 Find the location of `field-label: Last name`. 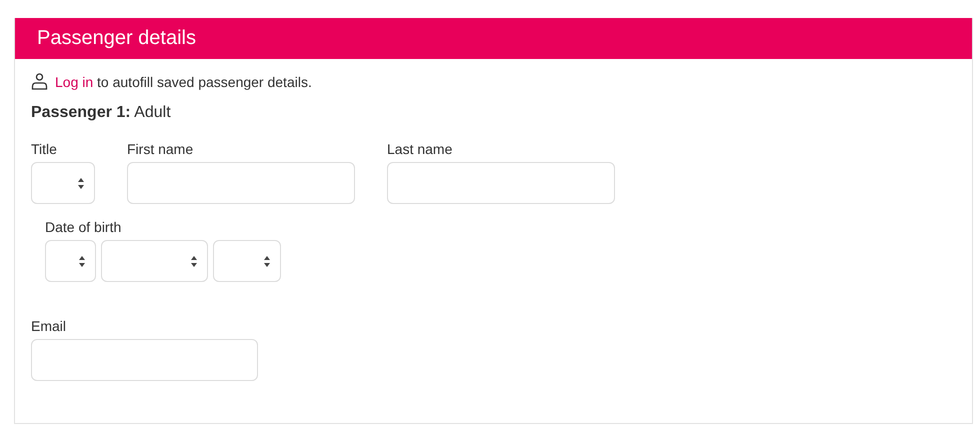

field-label: Last name is located at coordinates (420, 149).